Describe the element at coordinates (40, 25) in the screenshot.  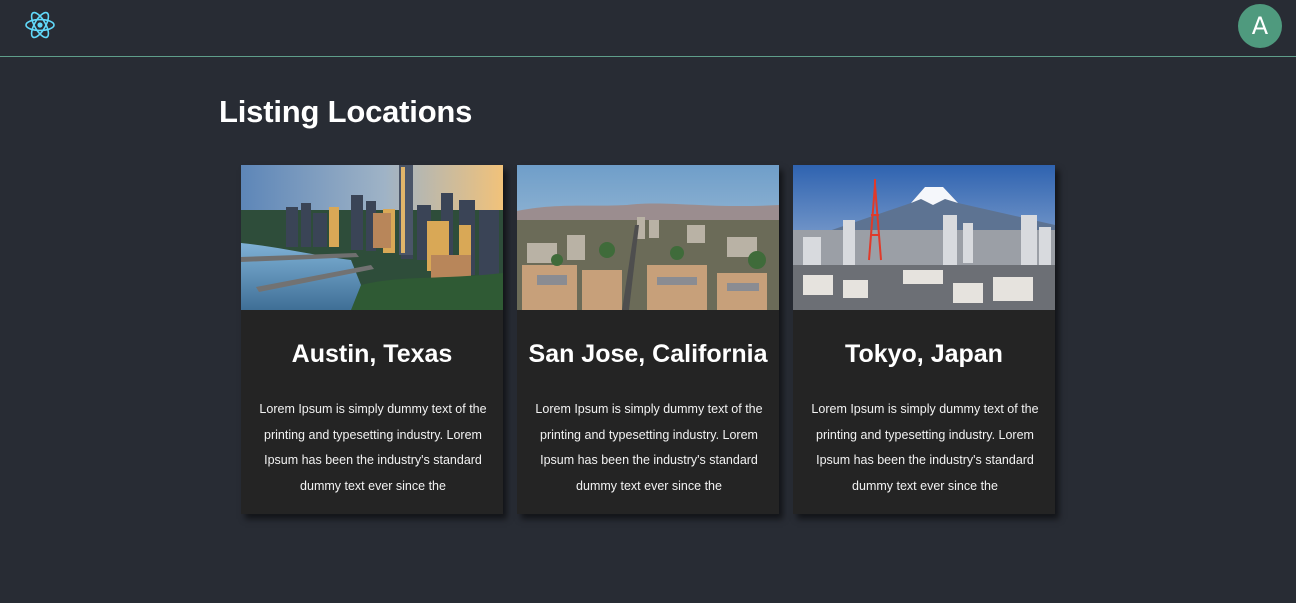
I see `react-logo-icon` at that location.